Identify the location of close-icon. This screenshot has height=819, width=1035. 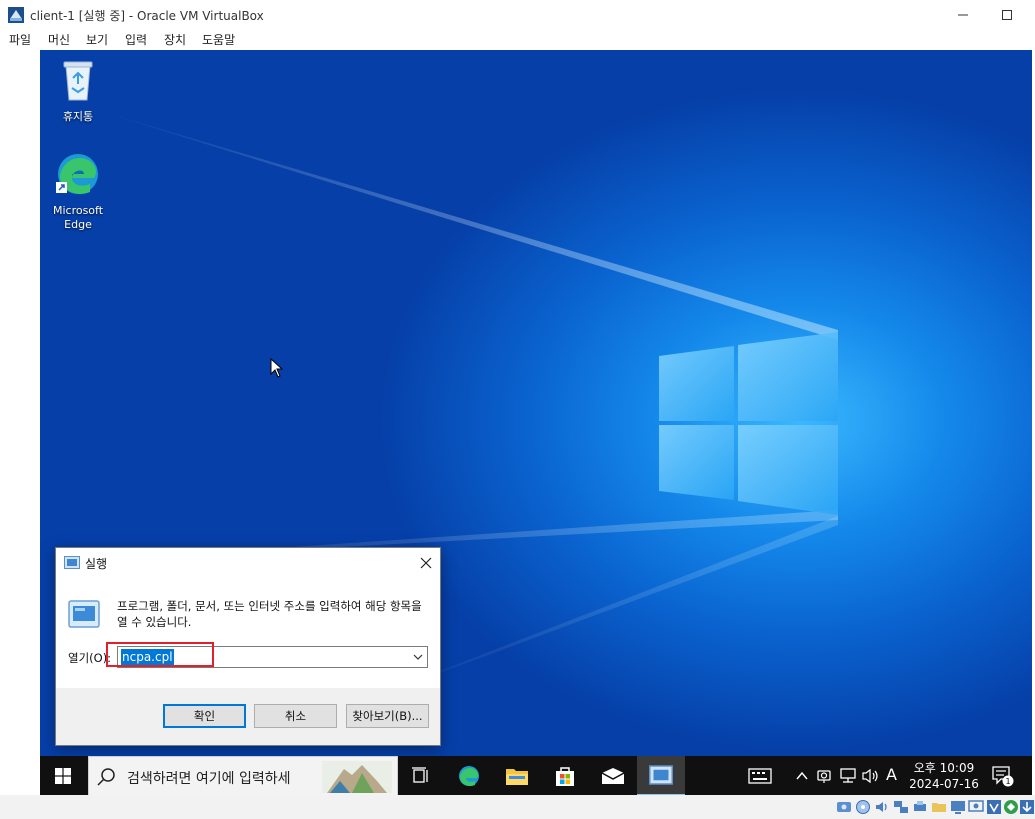
(426, 563).